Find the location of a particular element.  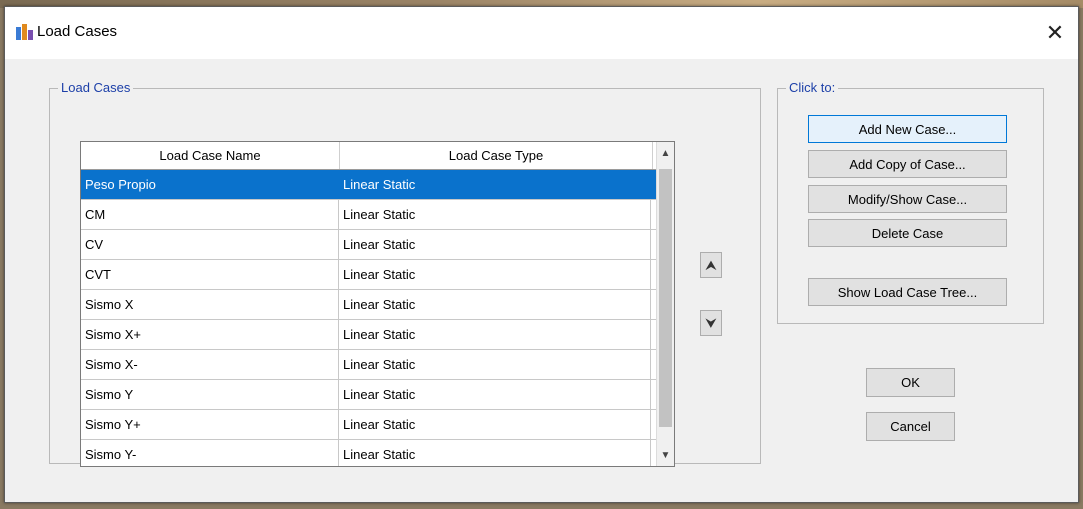

double-chevron-down-icon: ⮟ is located at coordinates (711, 322).